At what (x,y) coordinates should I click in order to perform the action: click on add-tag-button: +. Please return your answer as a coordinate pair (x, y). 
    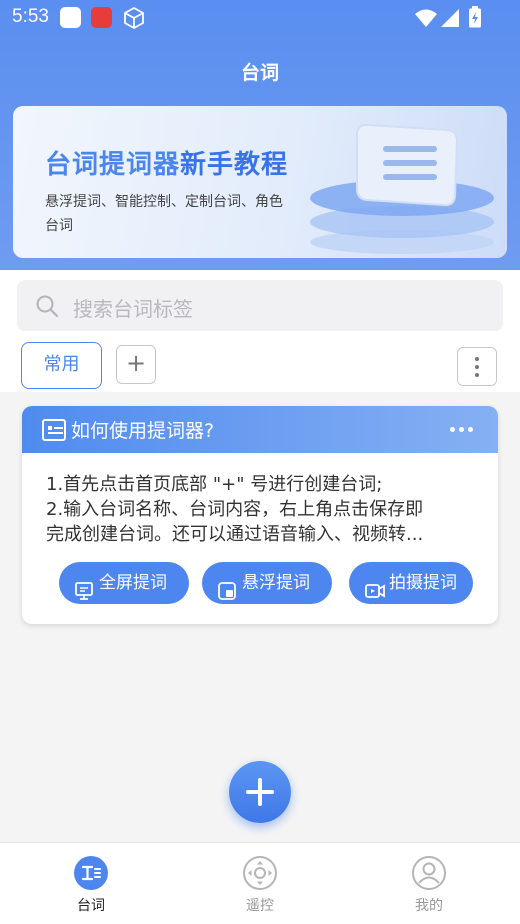
    Looking at the image, I should click on (136, 364).